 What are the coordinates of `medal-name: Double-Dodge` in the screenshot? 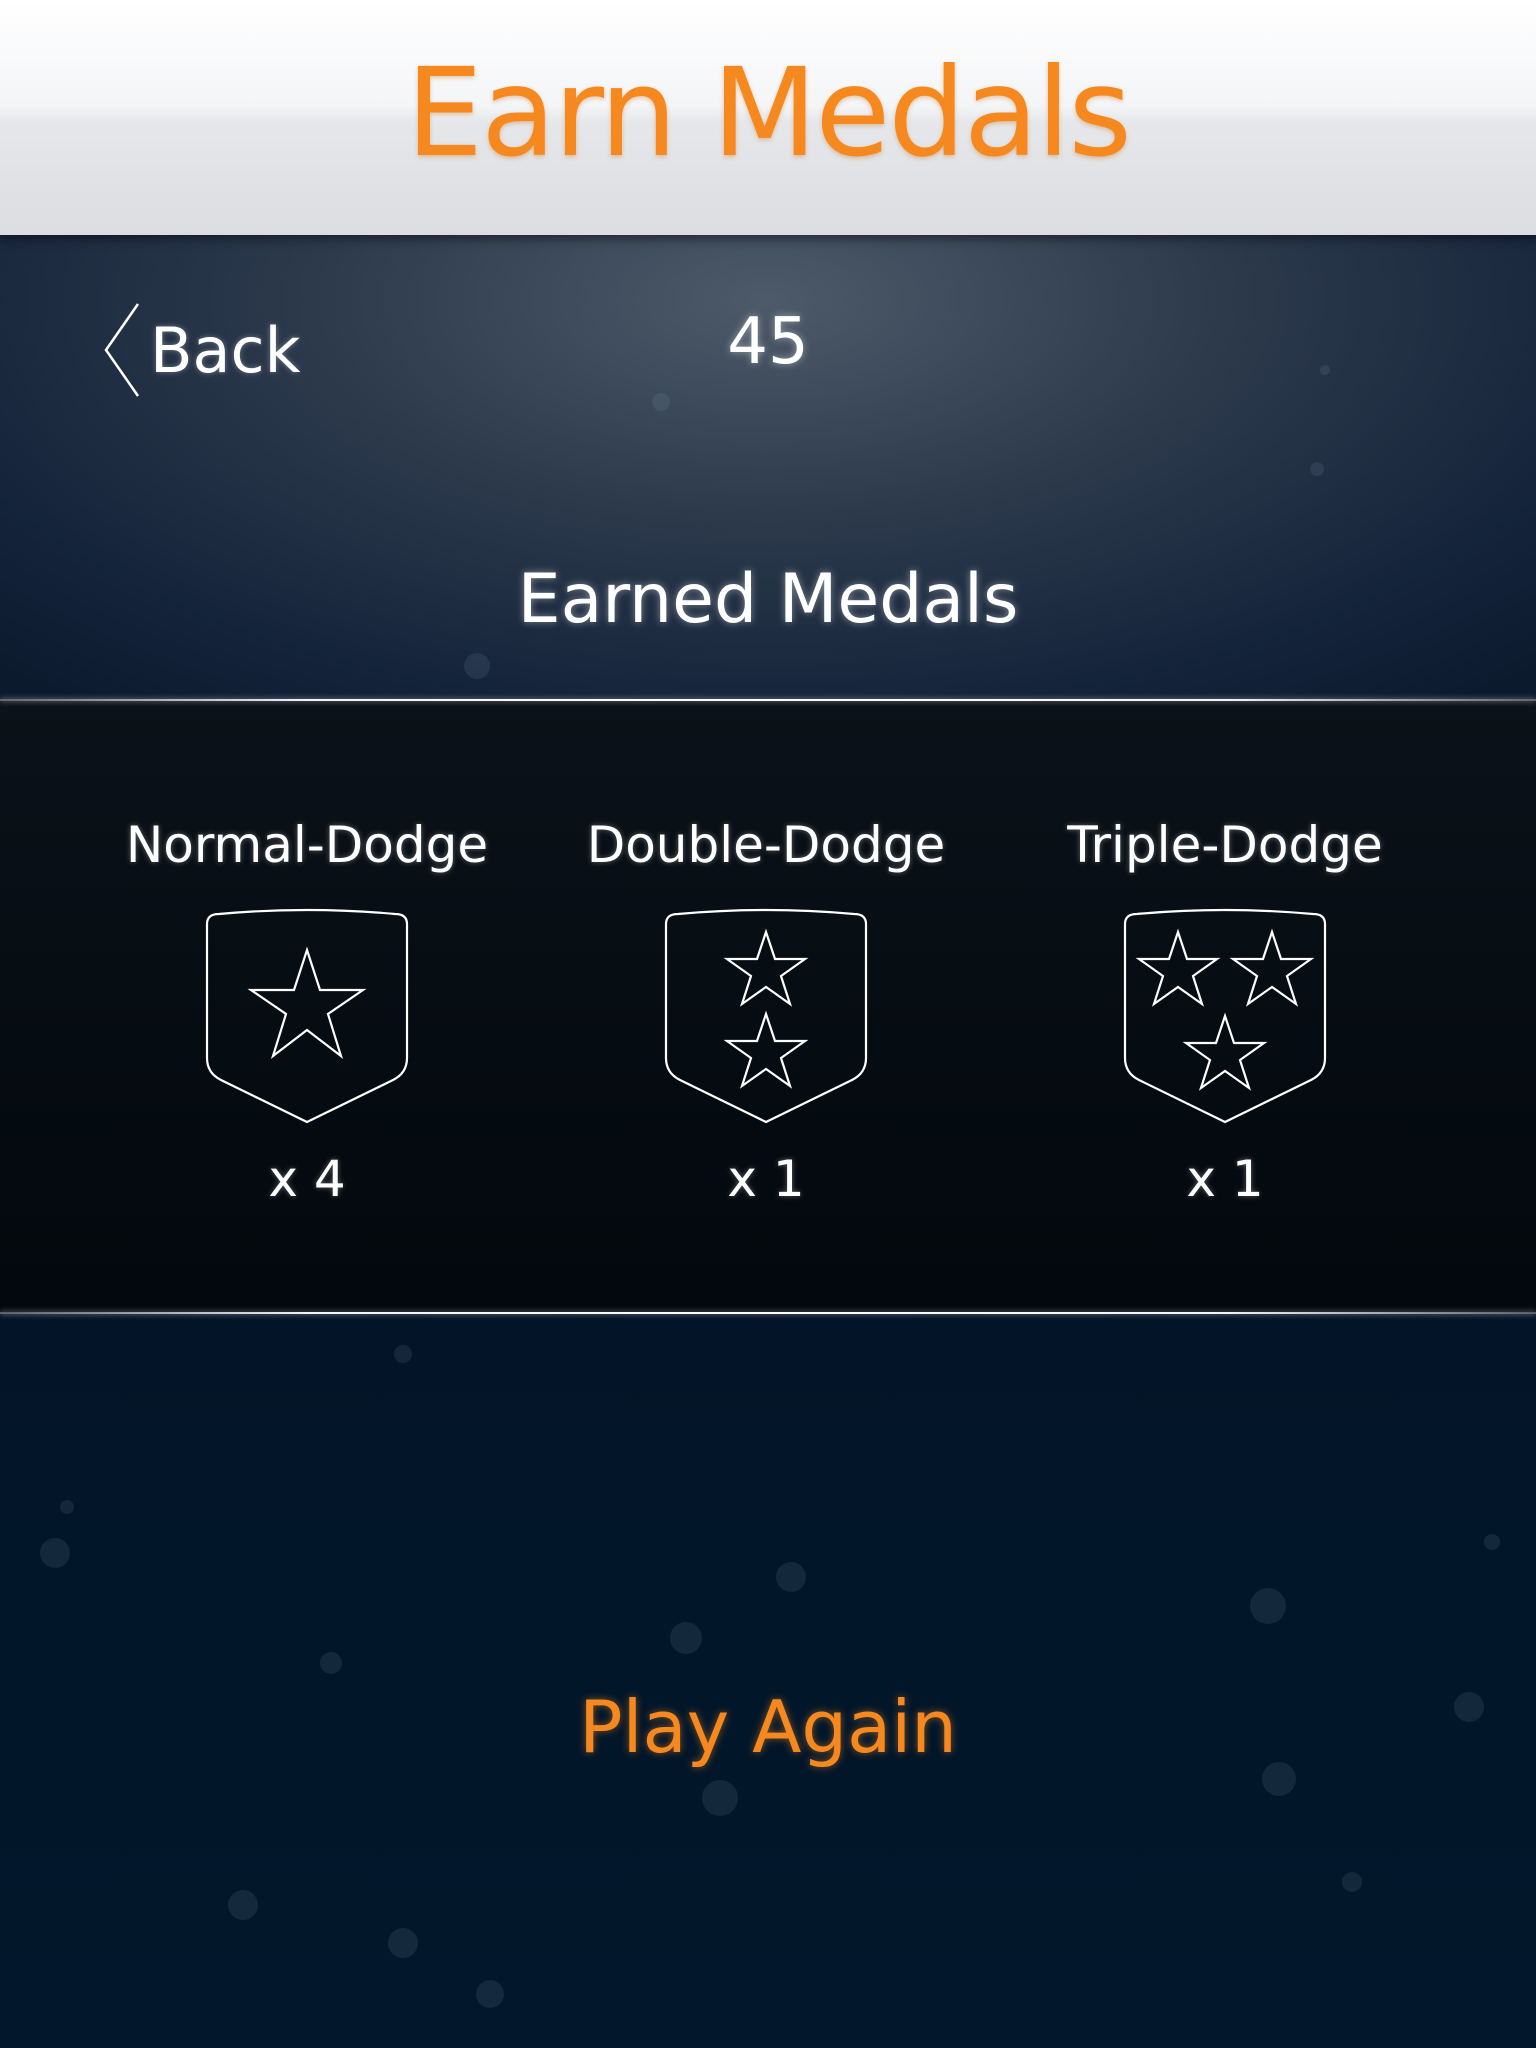 It's located at (766, 845).